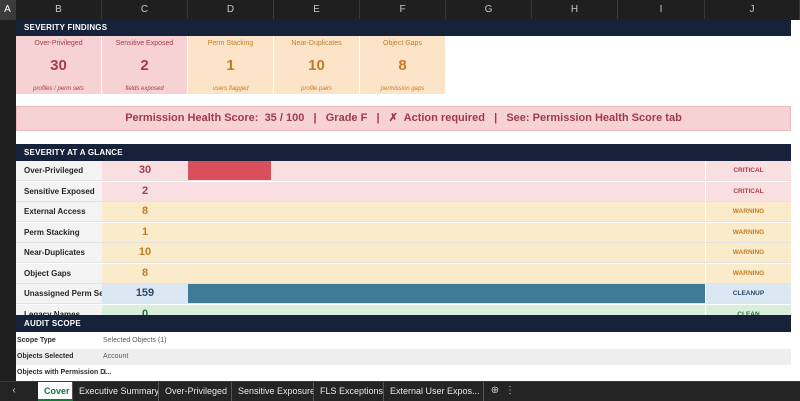 The image size is (800, 401). What do you see at coordinates (349, 391) in the screenshot?
I see `sheet-tab: FLS Exceptions` at bounding box center [349, 391].